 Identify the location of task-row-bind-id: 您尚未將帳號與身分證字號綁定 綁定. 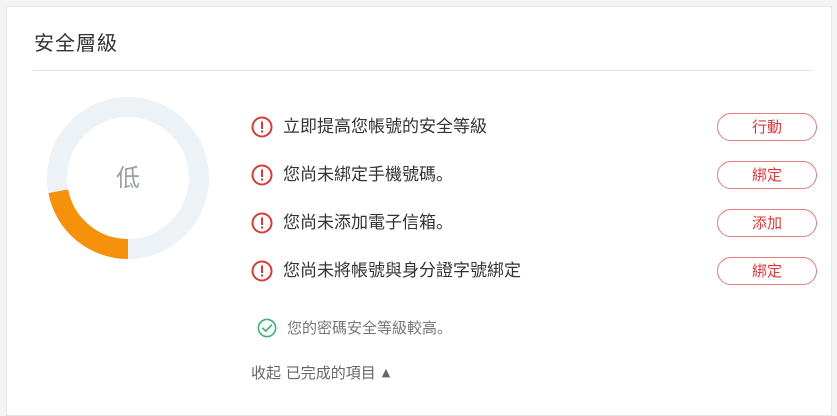
(534, 281).